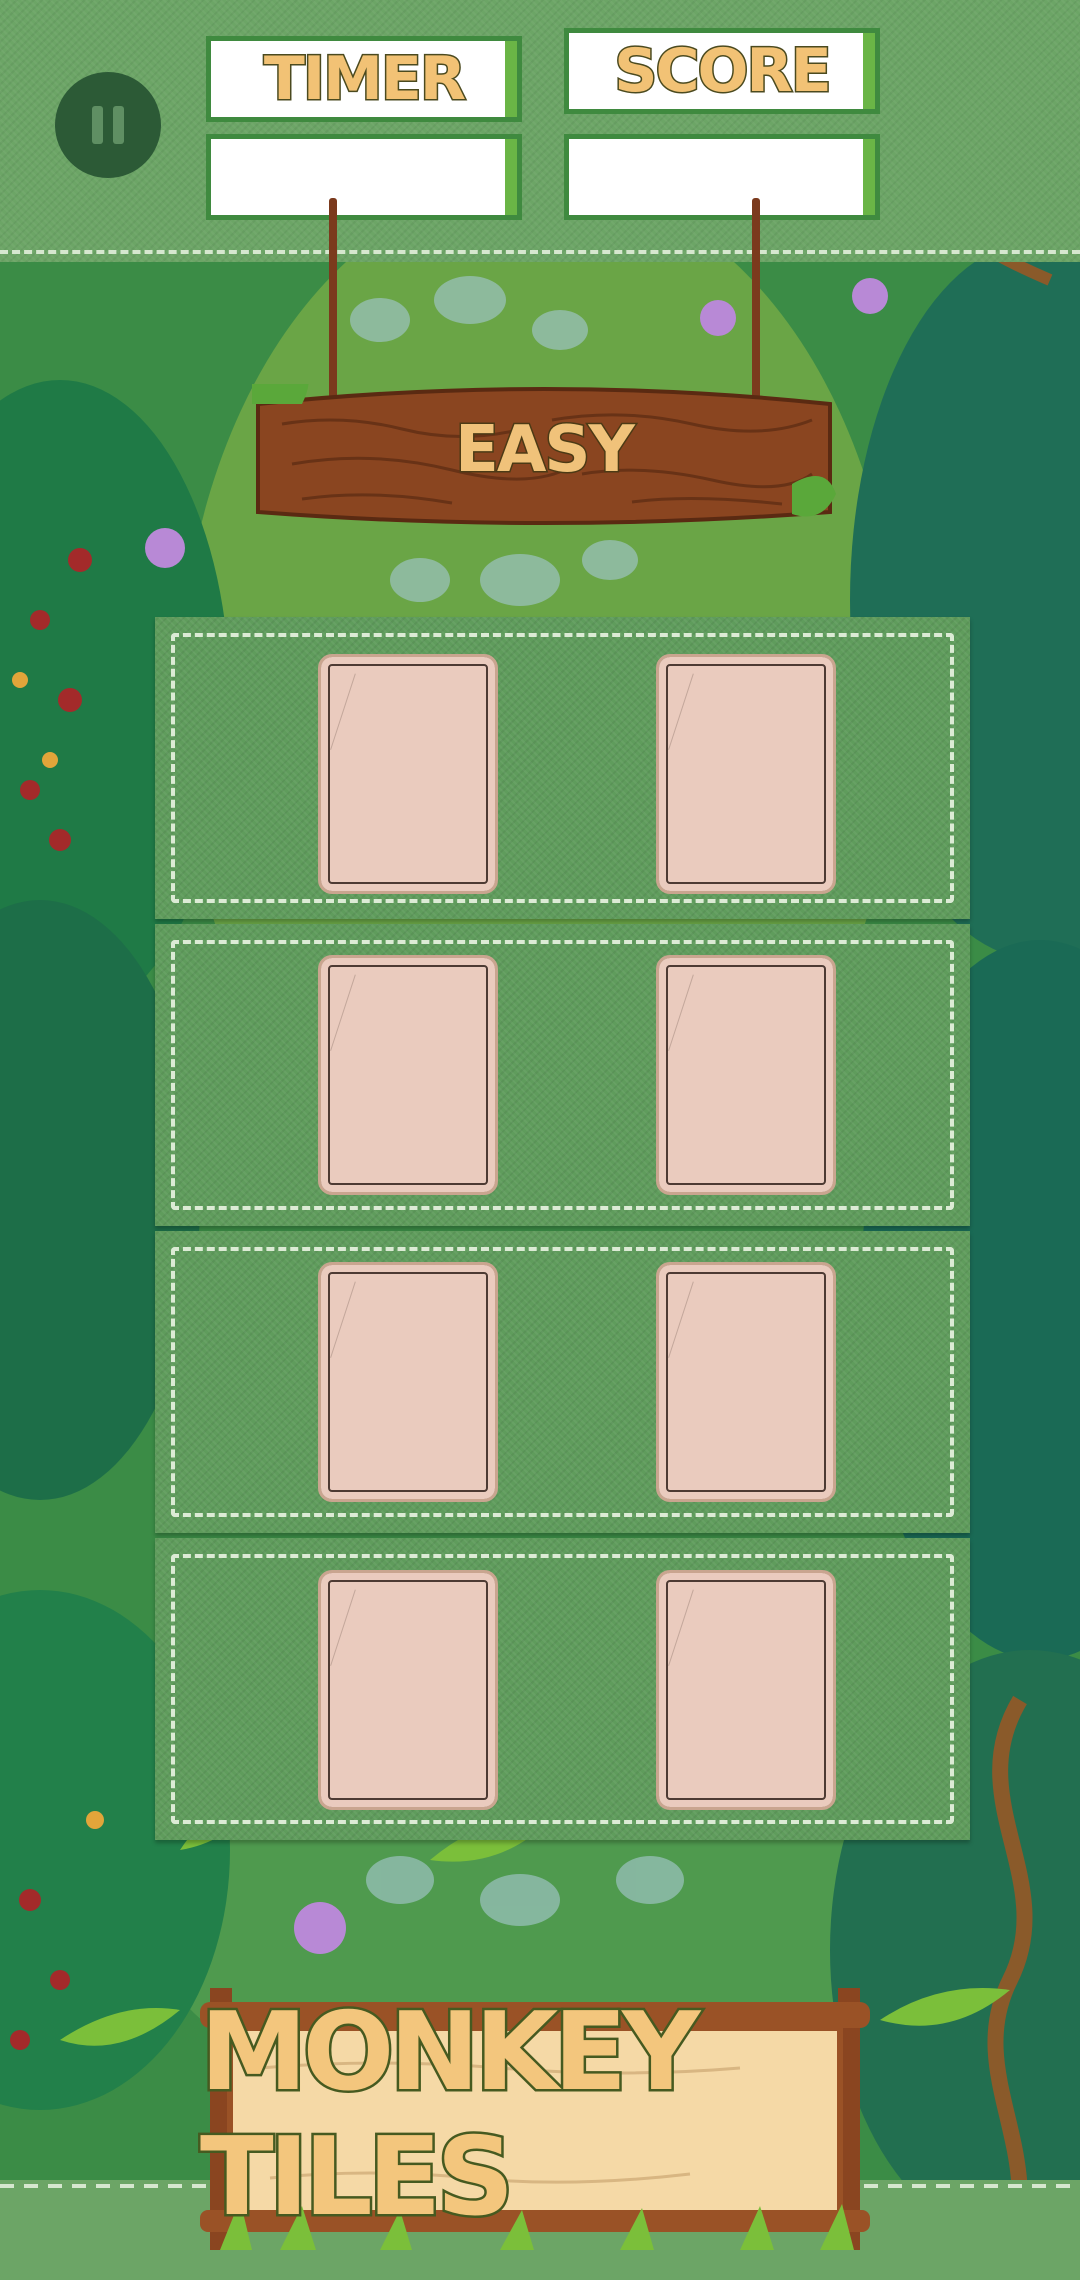 This screenshot has height=2280, width=1080. What do you see at coordinates (545, 450) in the screenshot?
I see `level-label: EASY` at bounding box center [545, 450].